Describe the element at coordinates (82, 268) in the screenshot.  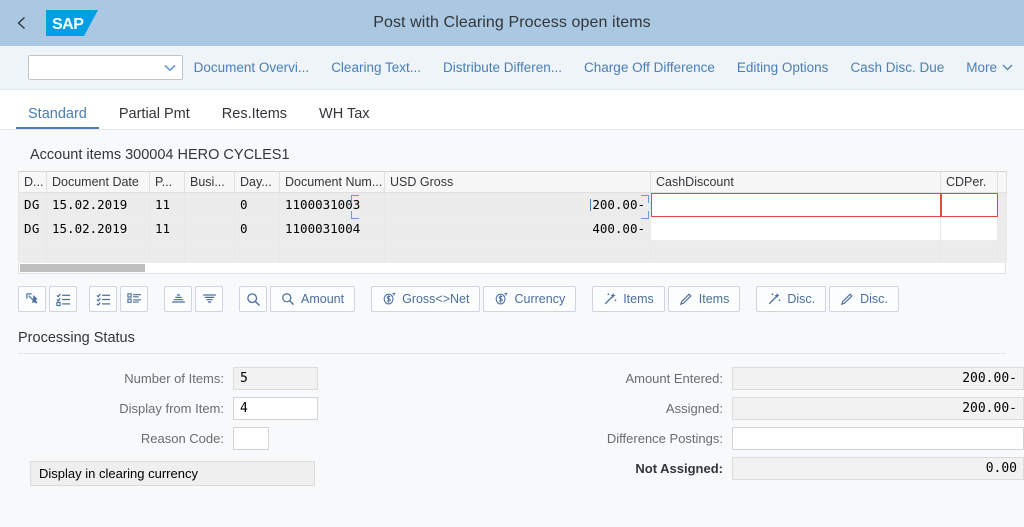
I see `table-horizontal-scrollbar-thumb` at that location.